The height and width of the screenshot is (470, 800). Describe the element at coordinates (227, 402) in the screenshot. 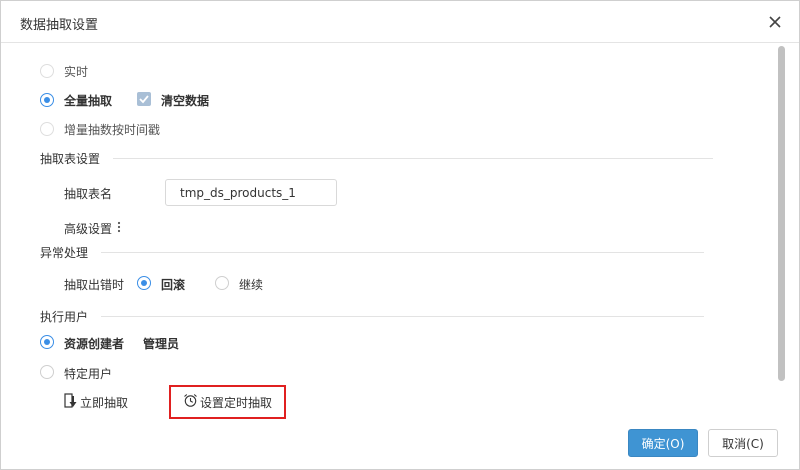

I see `highlight-annotation-box` at that location.